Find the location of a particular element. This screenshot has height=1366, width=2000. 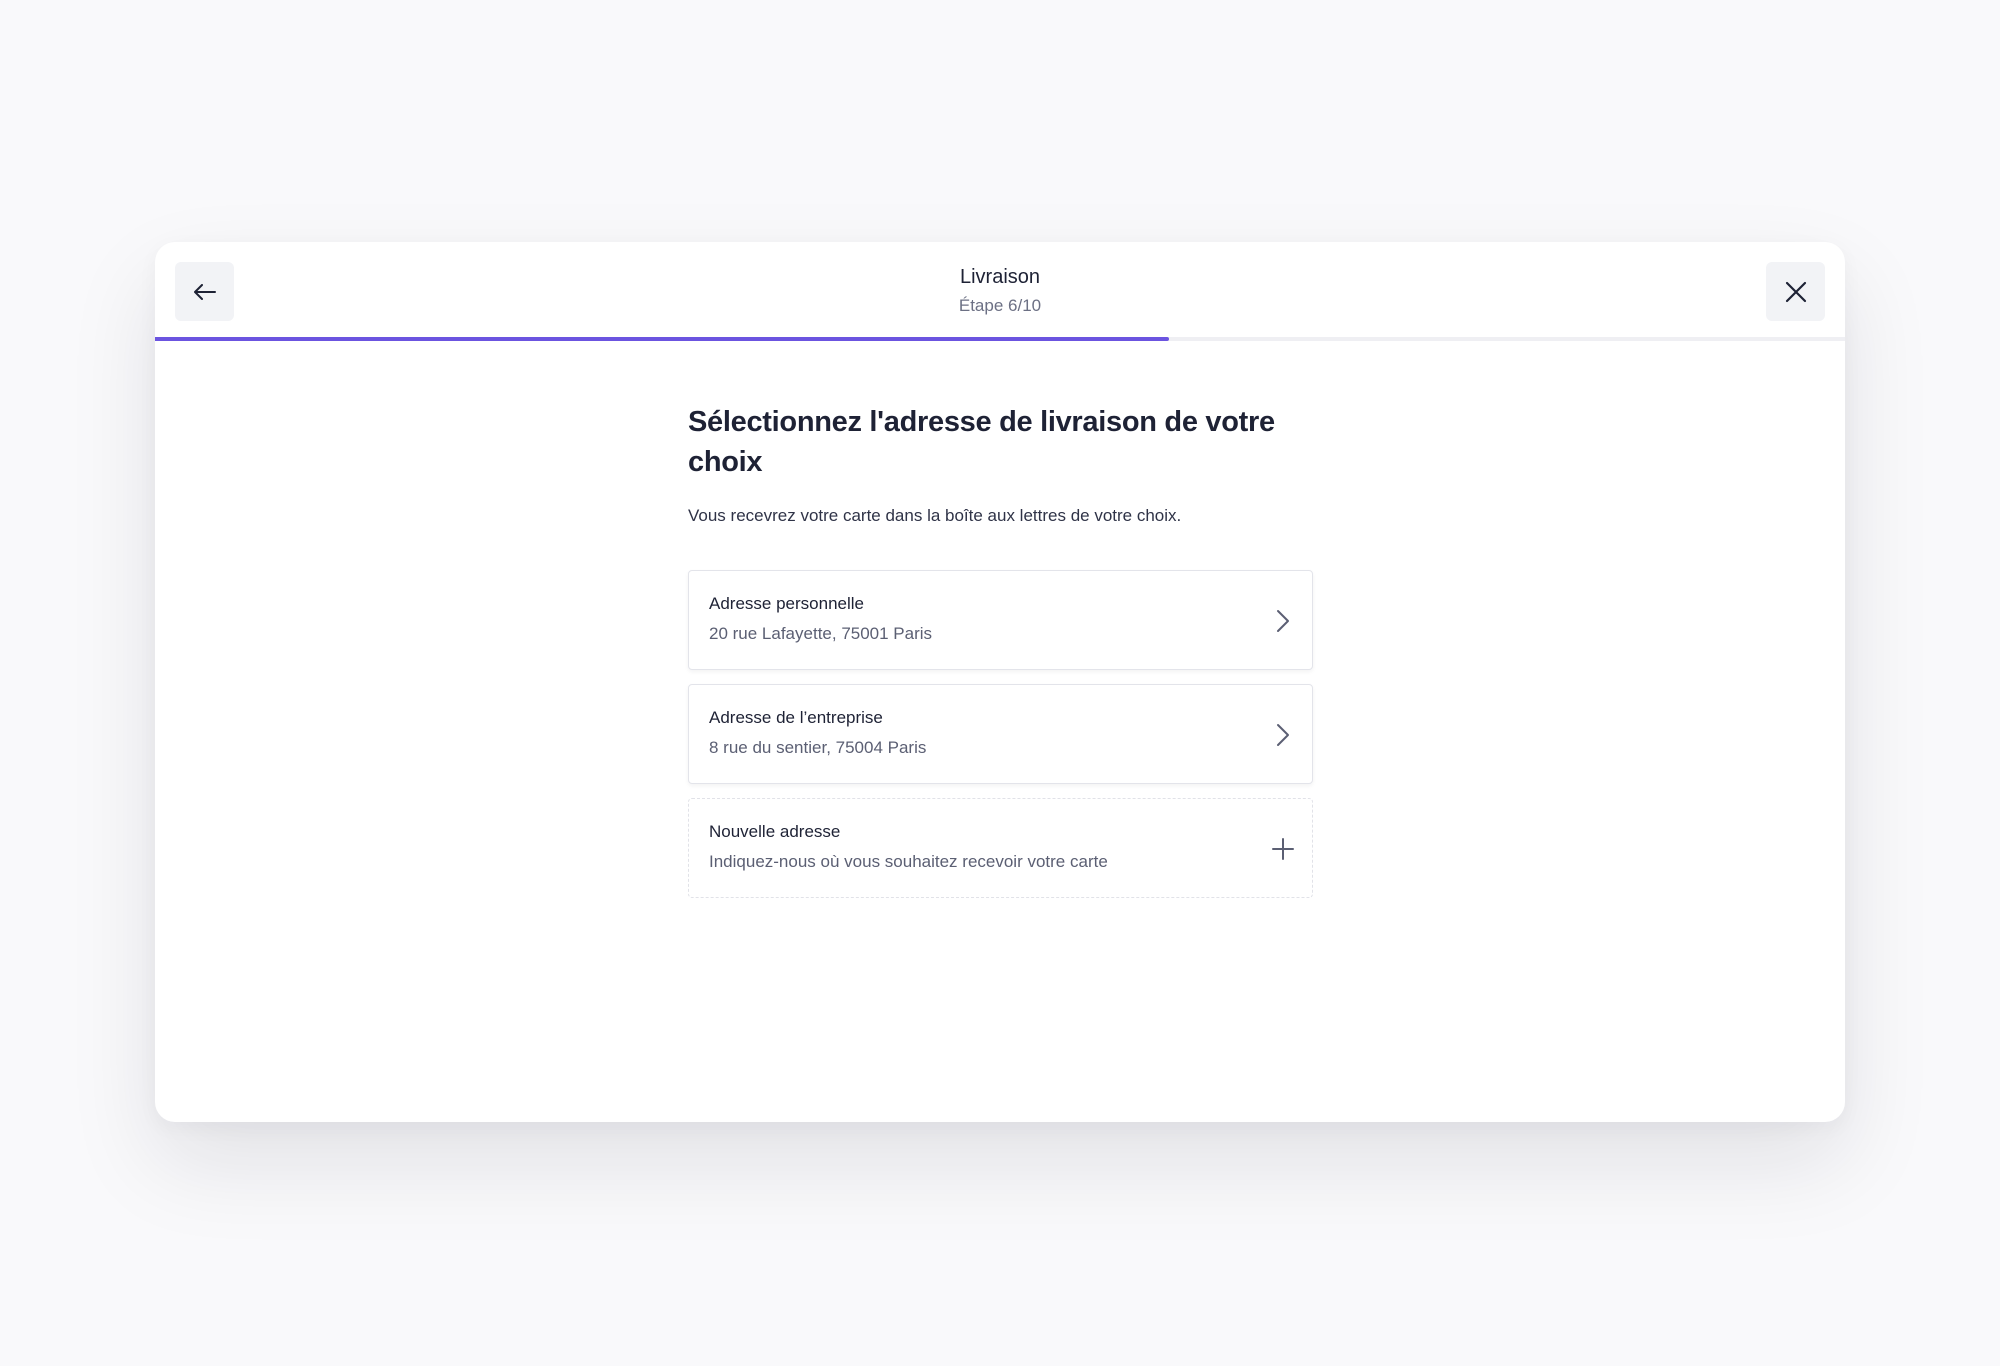

option-title: Adresse de l’entreprise is located at coordinates (796, 717).